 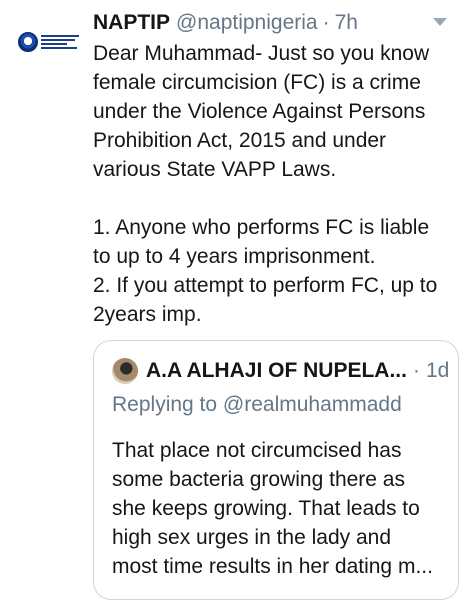 I want to click on replying-to: Replying to @realmuhammadd, so click(x=257, y=405).